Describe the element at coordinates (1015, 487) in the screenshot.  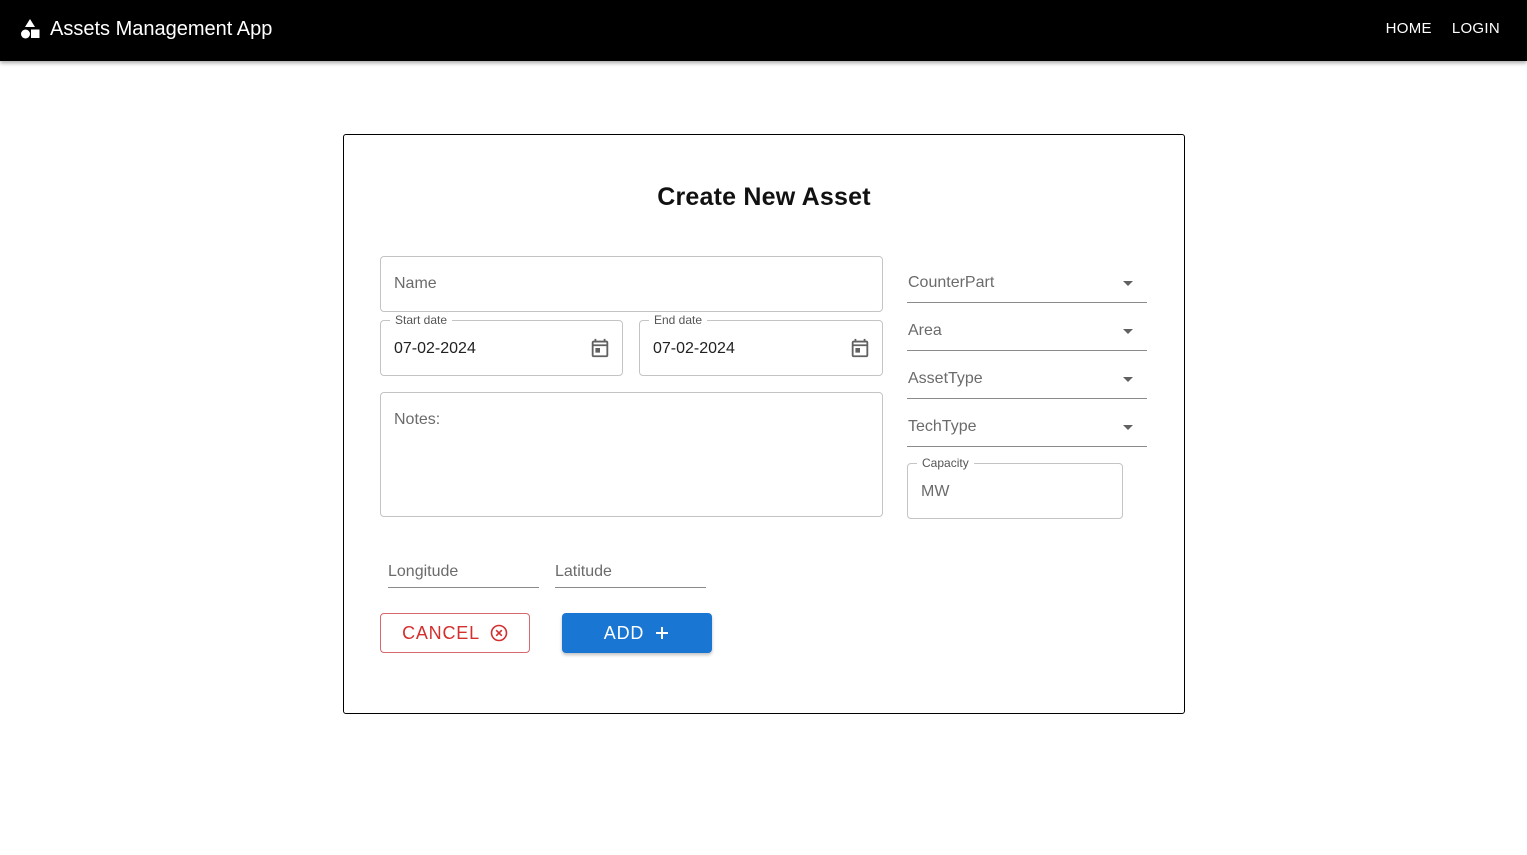
I see `capacity-field: Capacity MW` at that location.